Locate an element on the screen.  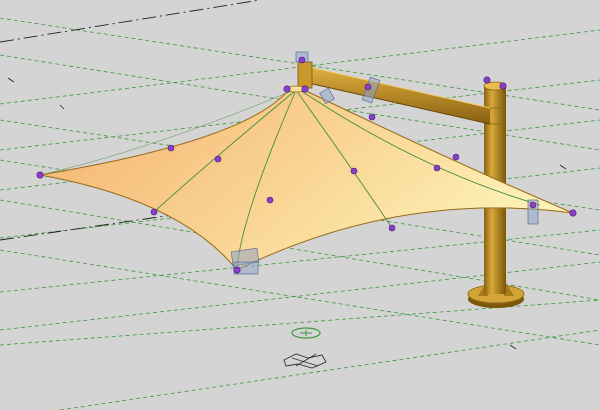
section-marker-icon is located at coordinates (305, 361).